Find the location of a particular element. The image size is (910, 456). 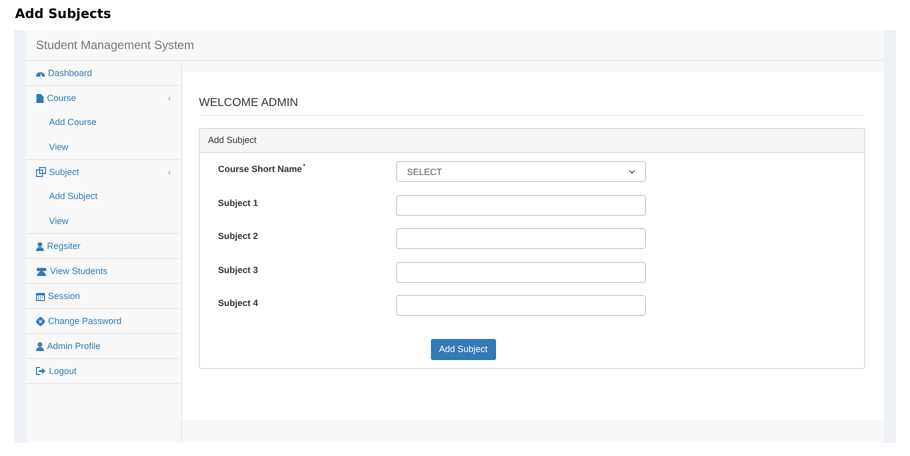

field-label: Subject 1 is located at coordinates (238, 203).